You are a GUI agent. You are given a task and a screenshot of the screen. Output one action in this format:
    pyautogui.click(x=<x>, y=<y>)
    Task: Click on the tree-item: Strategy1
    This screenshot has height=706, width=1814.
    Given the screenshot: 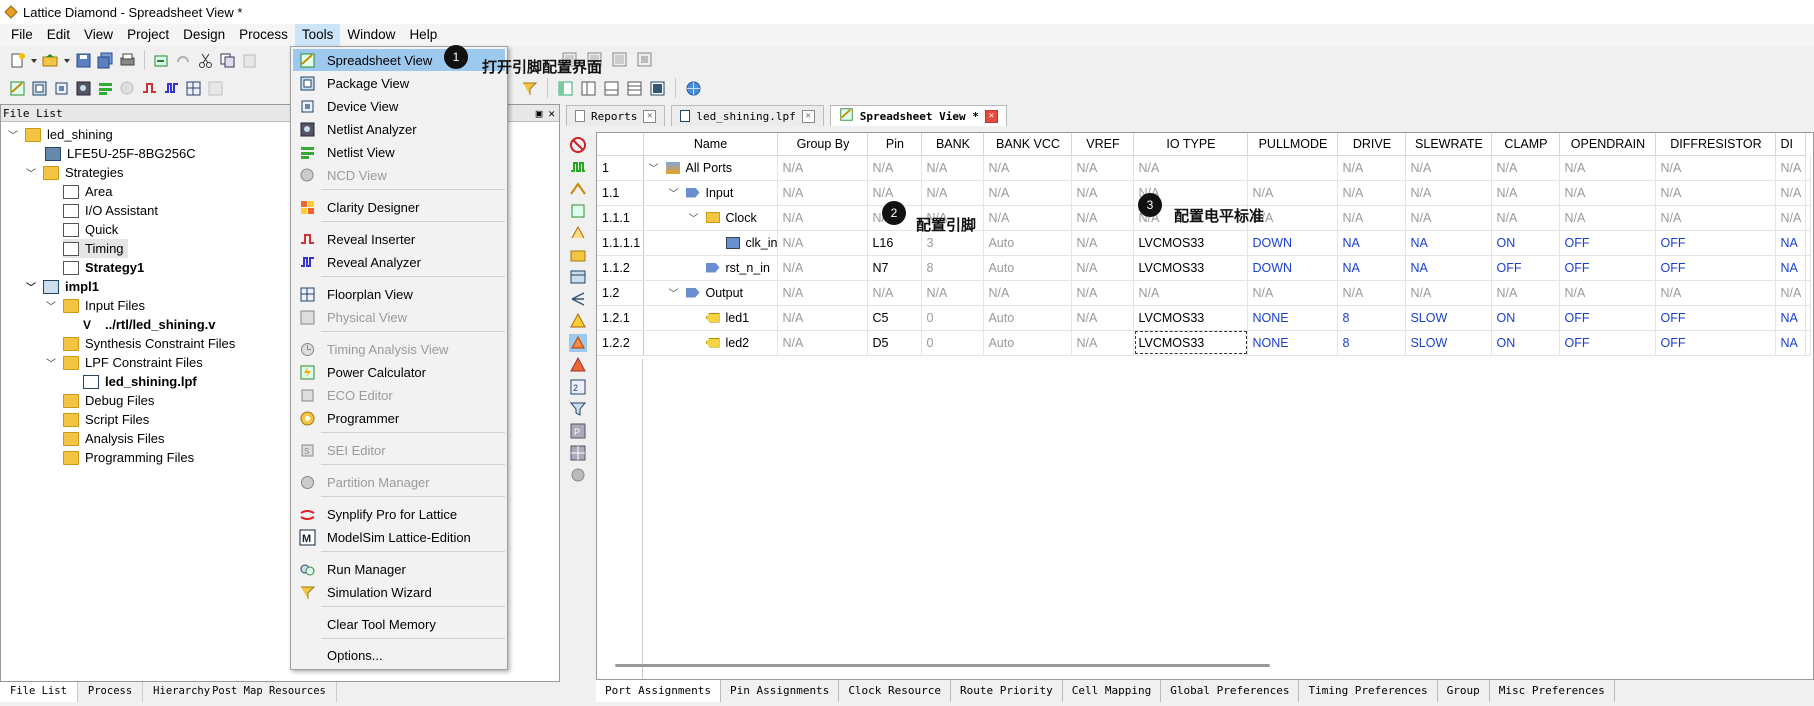 What is the action you would take?
    pyautogui.click(x=103, y=267)
    